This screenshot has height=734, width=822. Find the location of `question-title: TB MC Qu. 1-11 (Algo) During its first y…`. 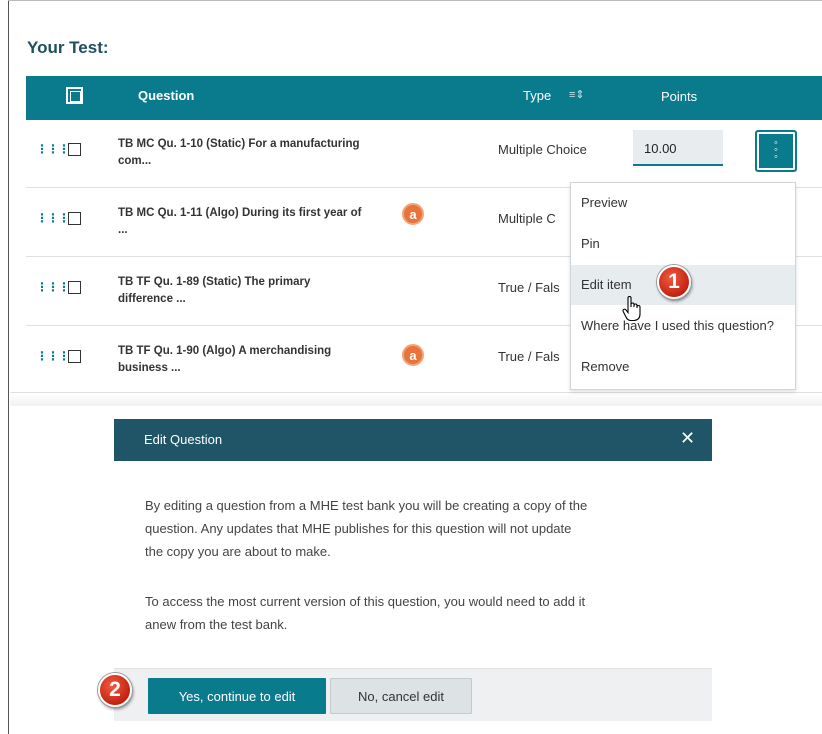

question-title: TB MC Qu. 1-11 (Algo) During its first y… is located at coordinates (263, 222).